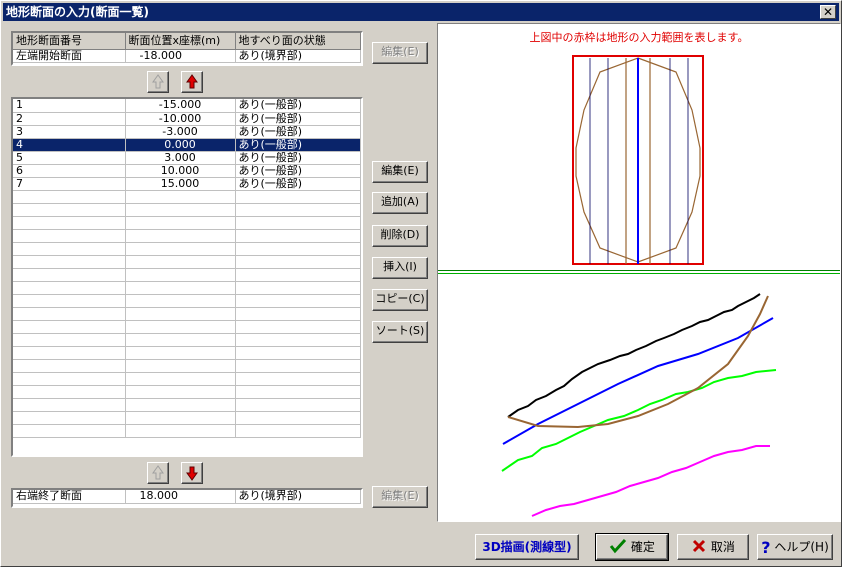 The image size is (842, 567). Describe the element at coordinates (400, 268) in the screenshot. I see `insert-button: 挿入(I)` at that location.